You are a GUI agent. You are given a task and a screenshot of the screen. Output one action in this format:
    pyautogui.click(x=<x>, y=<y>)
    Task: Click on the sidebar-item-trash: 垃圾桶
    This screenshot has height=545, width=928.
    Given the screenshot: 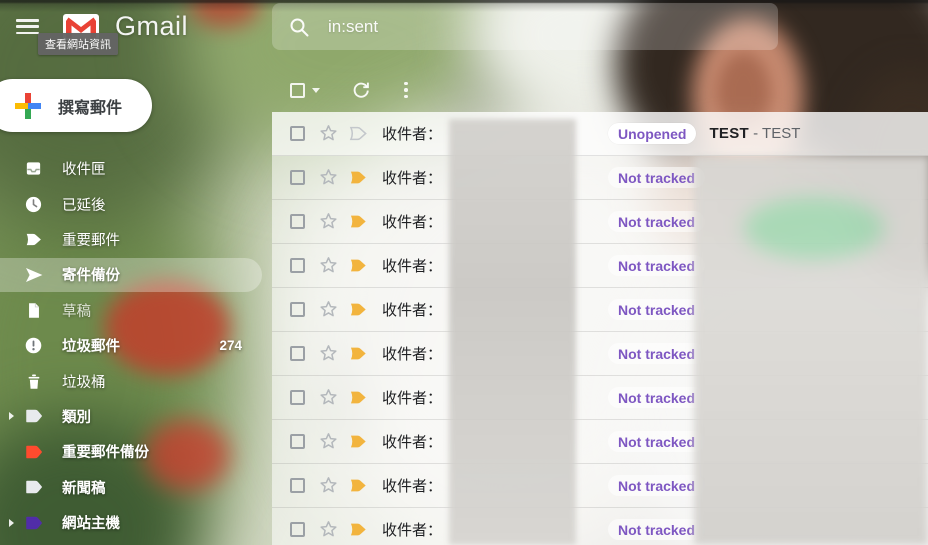 What is the action you would take?
    pyautogui.click(x=136, y=380)
    